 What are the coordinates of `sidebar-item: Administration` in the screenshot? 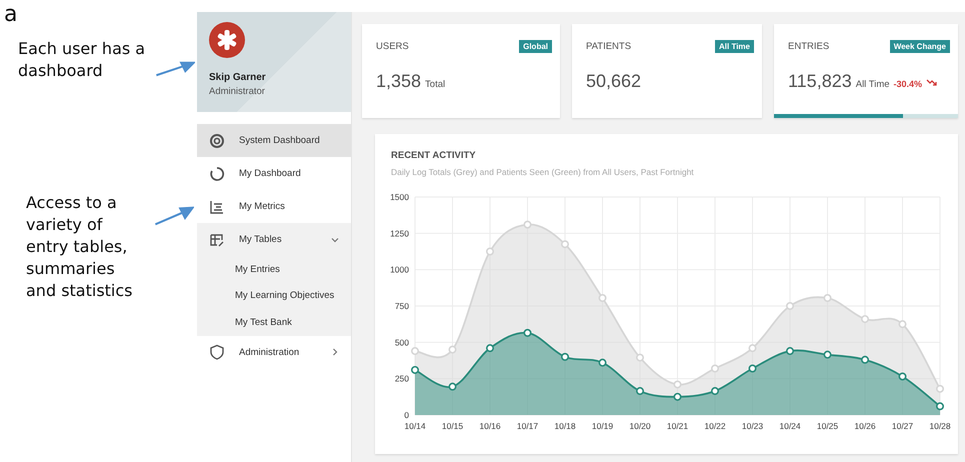 It's located at (274, 352).